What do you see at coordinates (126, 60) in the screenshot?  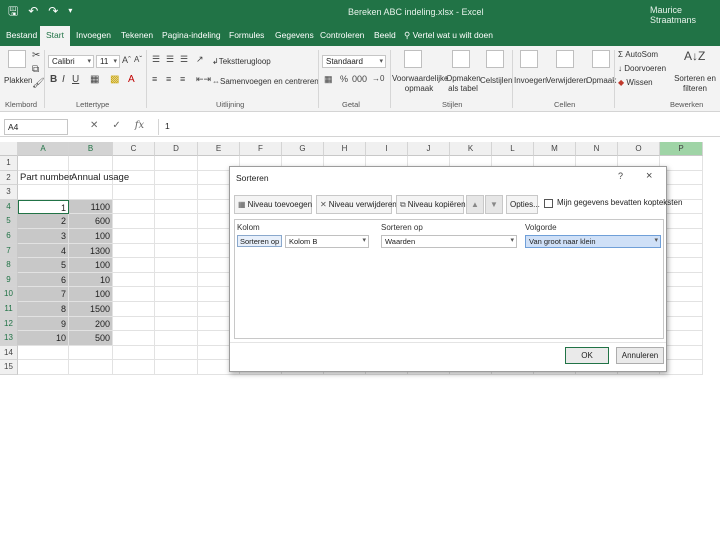 I see `grow-font-icon: Aˆ` at bounding box center [126, 60].